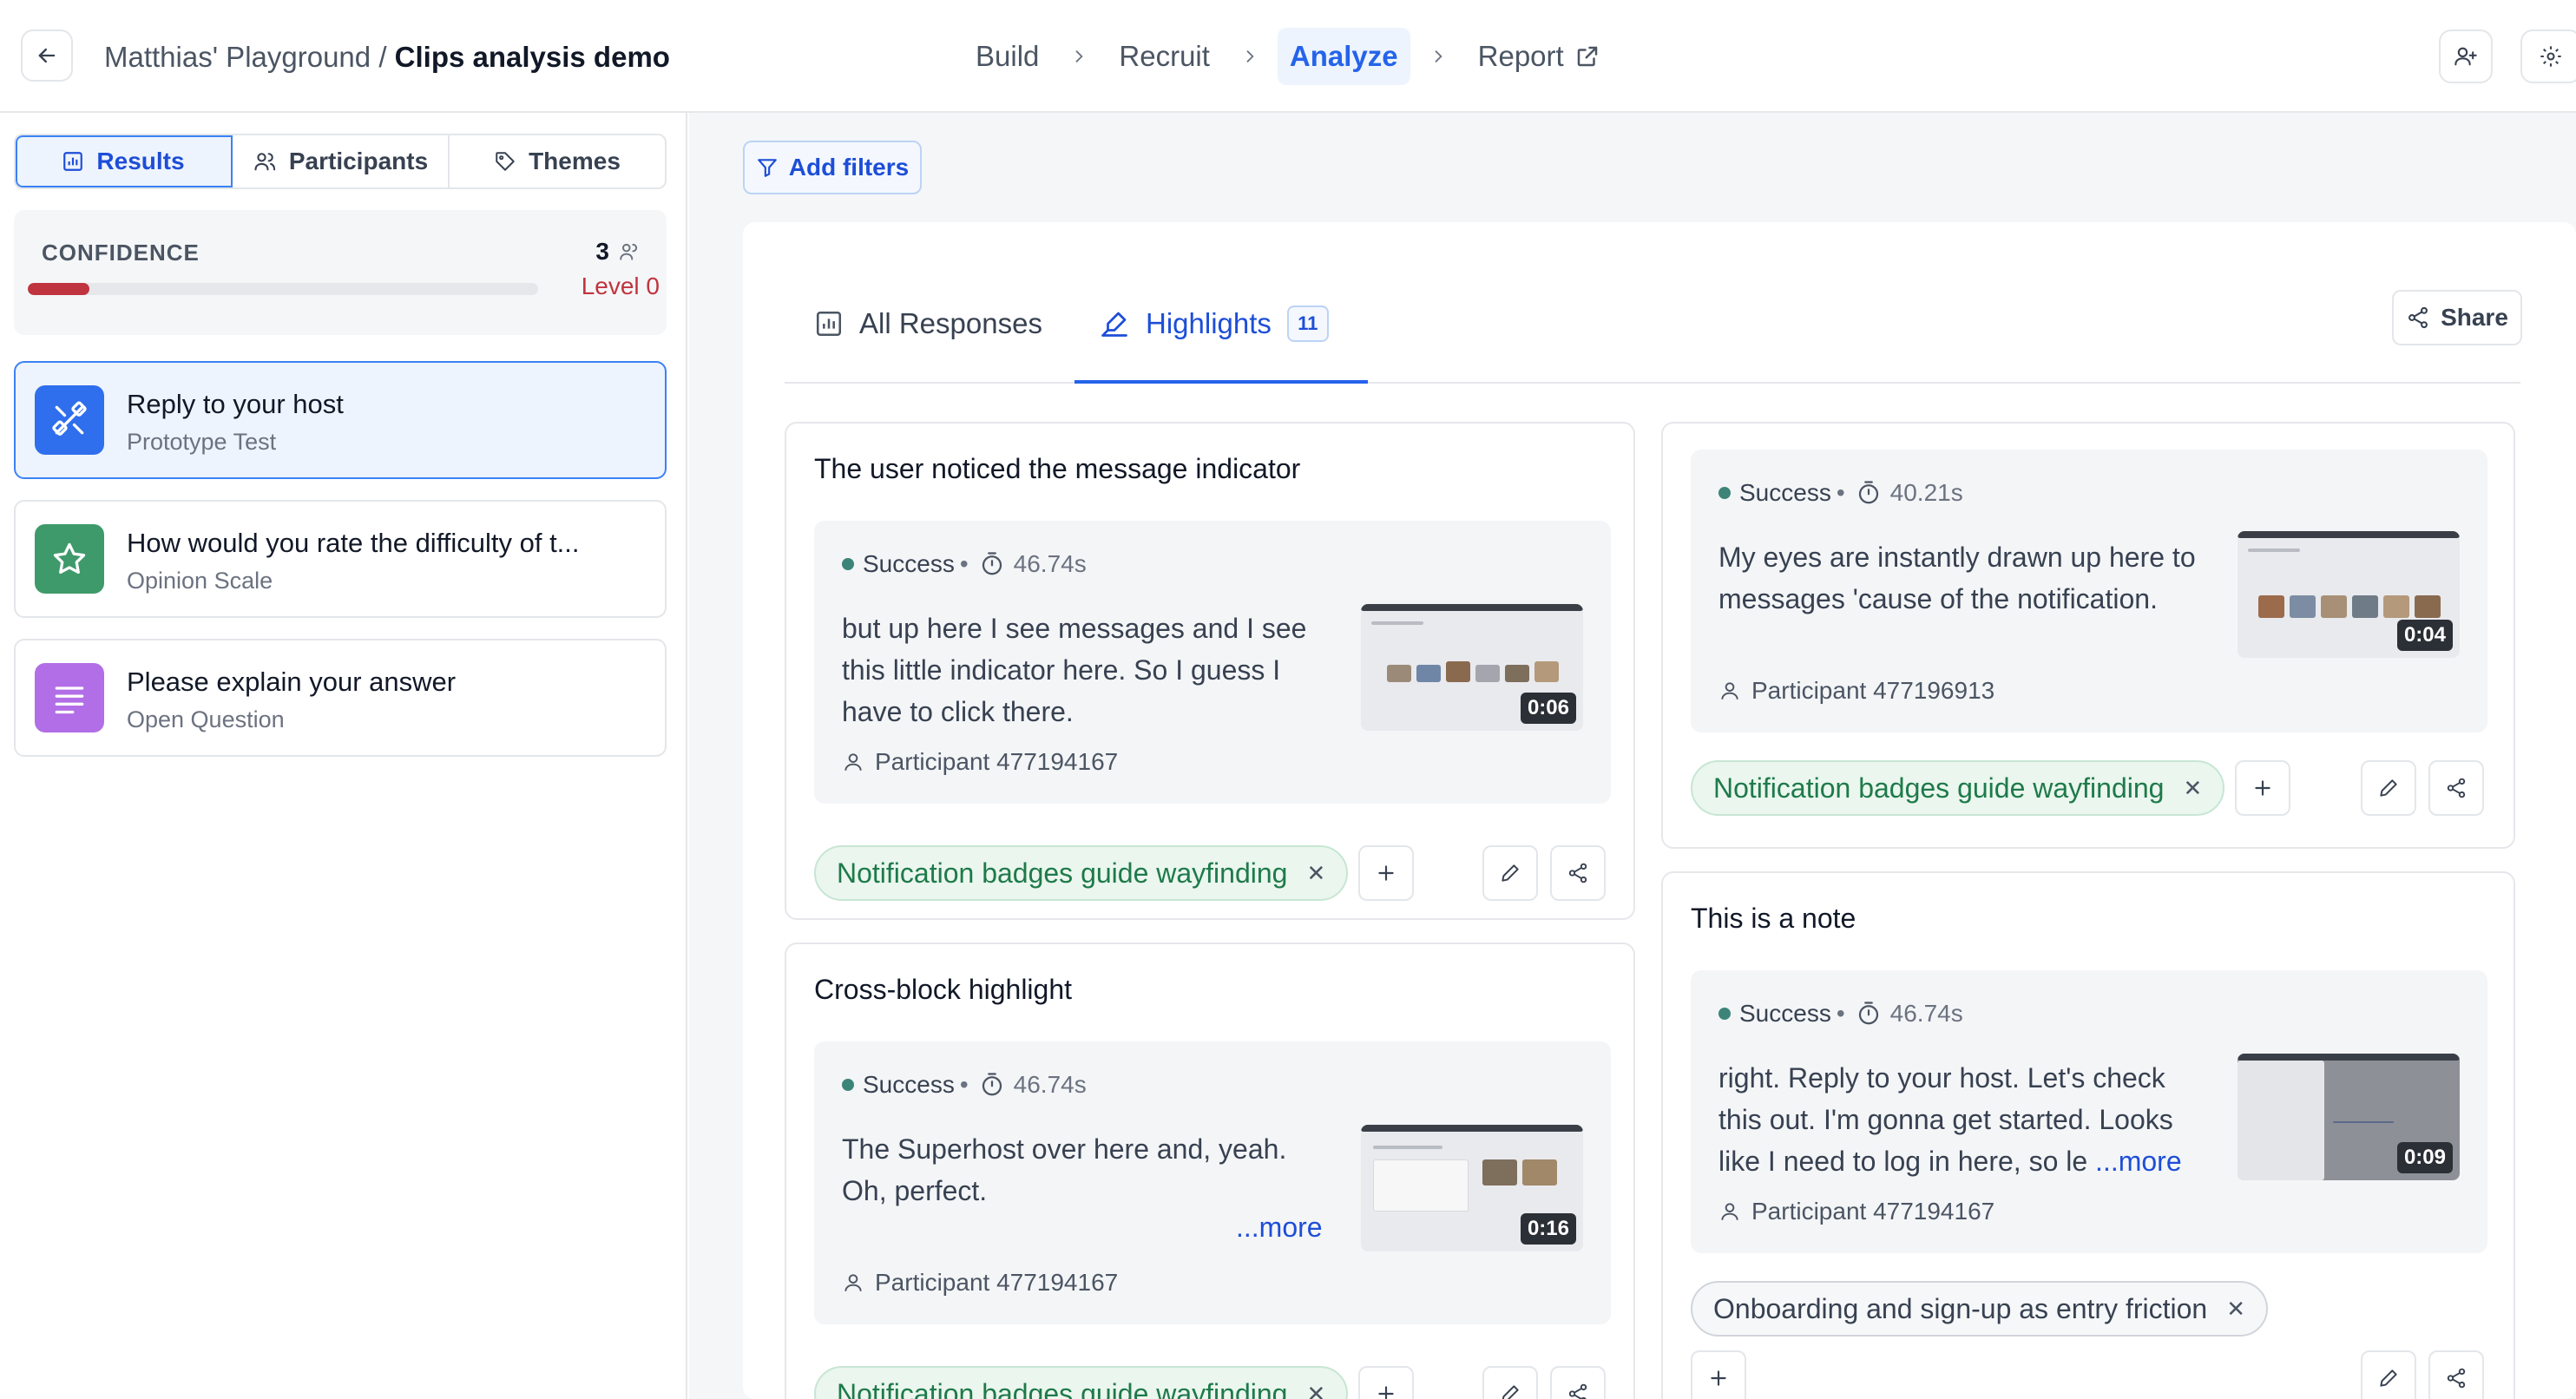  What do you see at coordinates (849, 167) in the screenshot?
I see `add-filters-label: Add filters` at bounding box center [849, 167].